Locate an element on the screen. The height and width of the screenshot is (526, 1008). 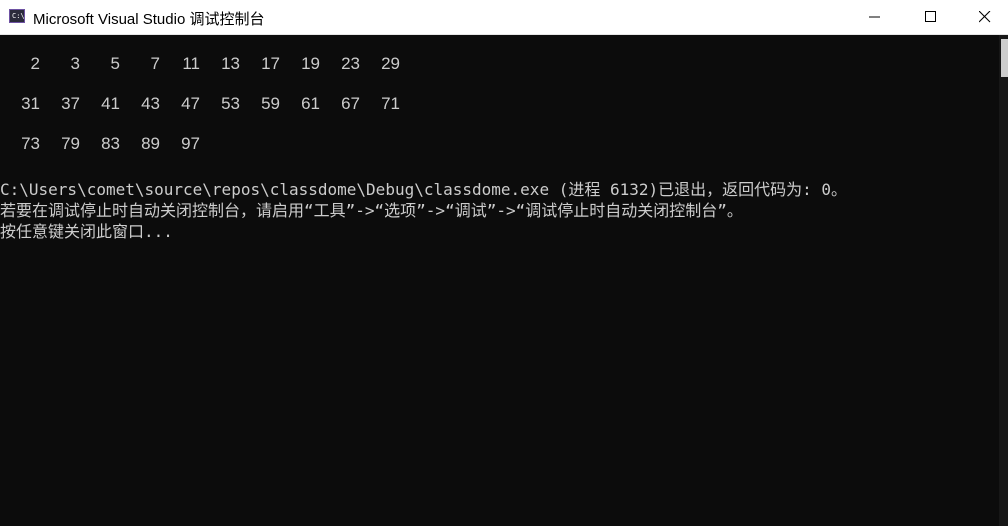
vertical-scrollbar is located at coordinates (1003, 280).